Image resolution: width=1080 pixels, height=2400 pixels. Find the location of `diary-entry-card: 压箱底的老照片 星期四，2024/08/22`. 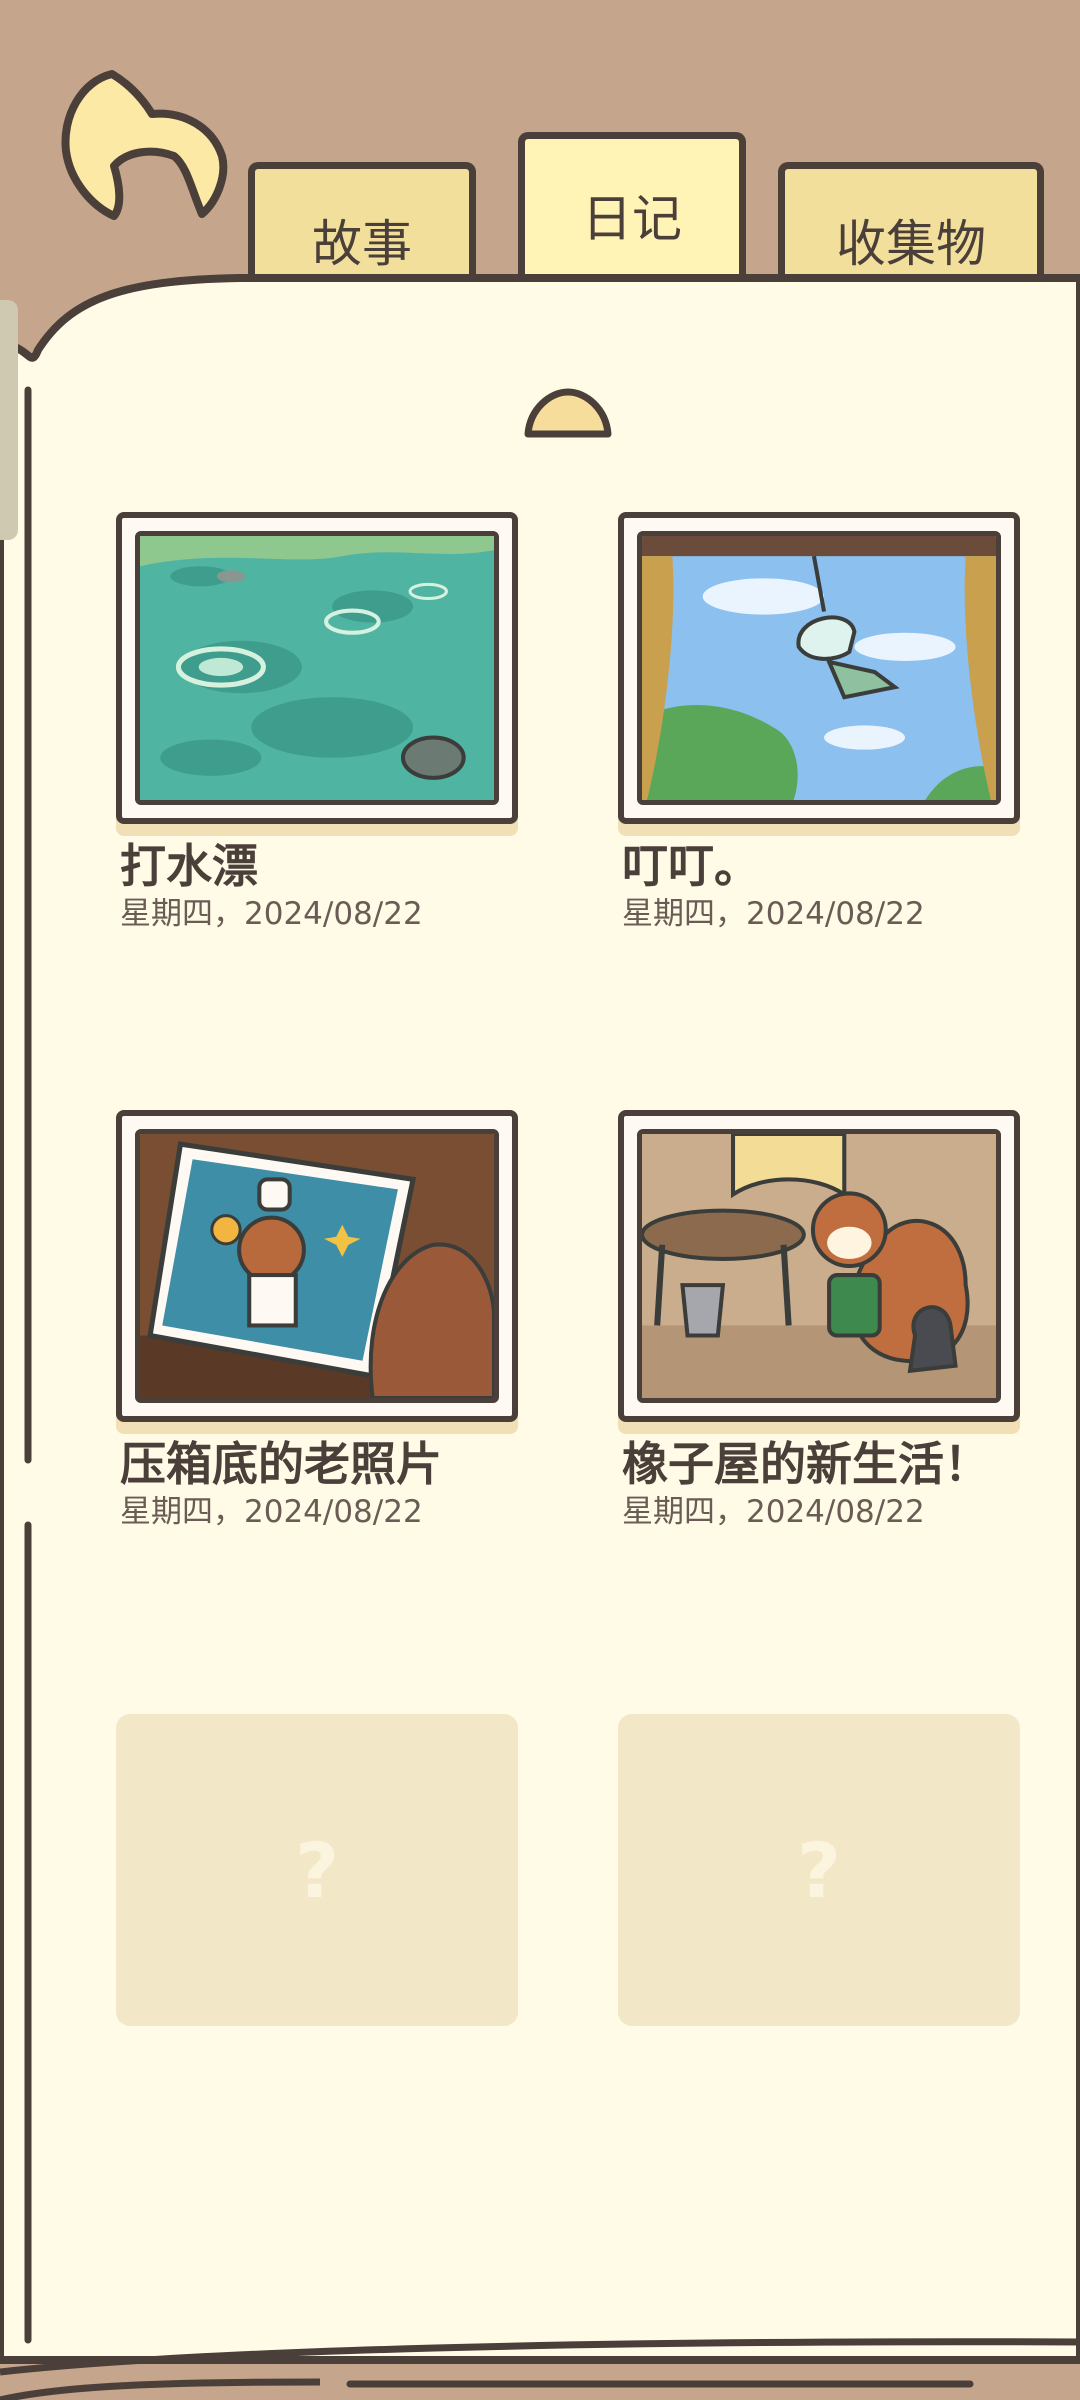

diary-entry-card: 压箱底的老照片 星期四，2024/08/22 is located at coordinates (317, 1321).